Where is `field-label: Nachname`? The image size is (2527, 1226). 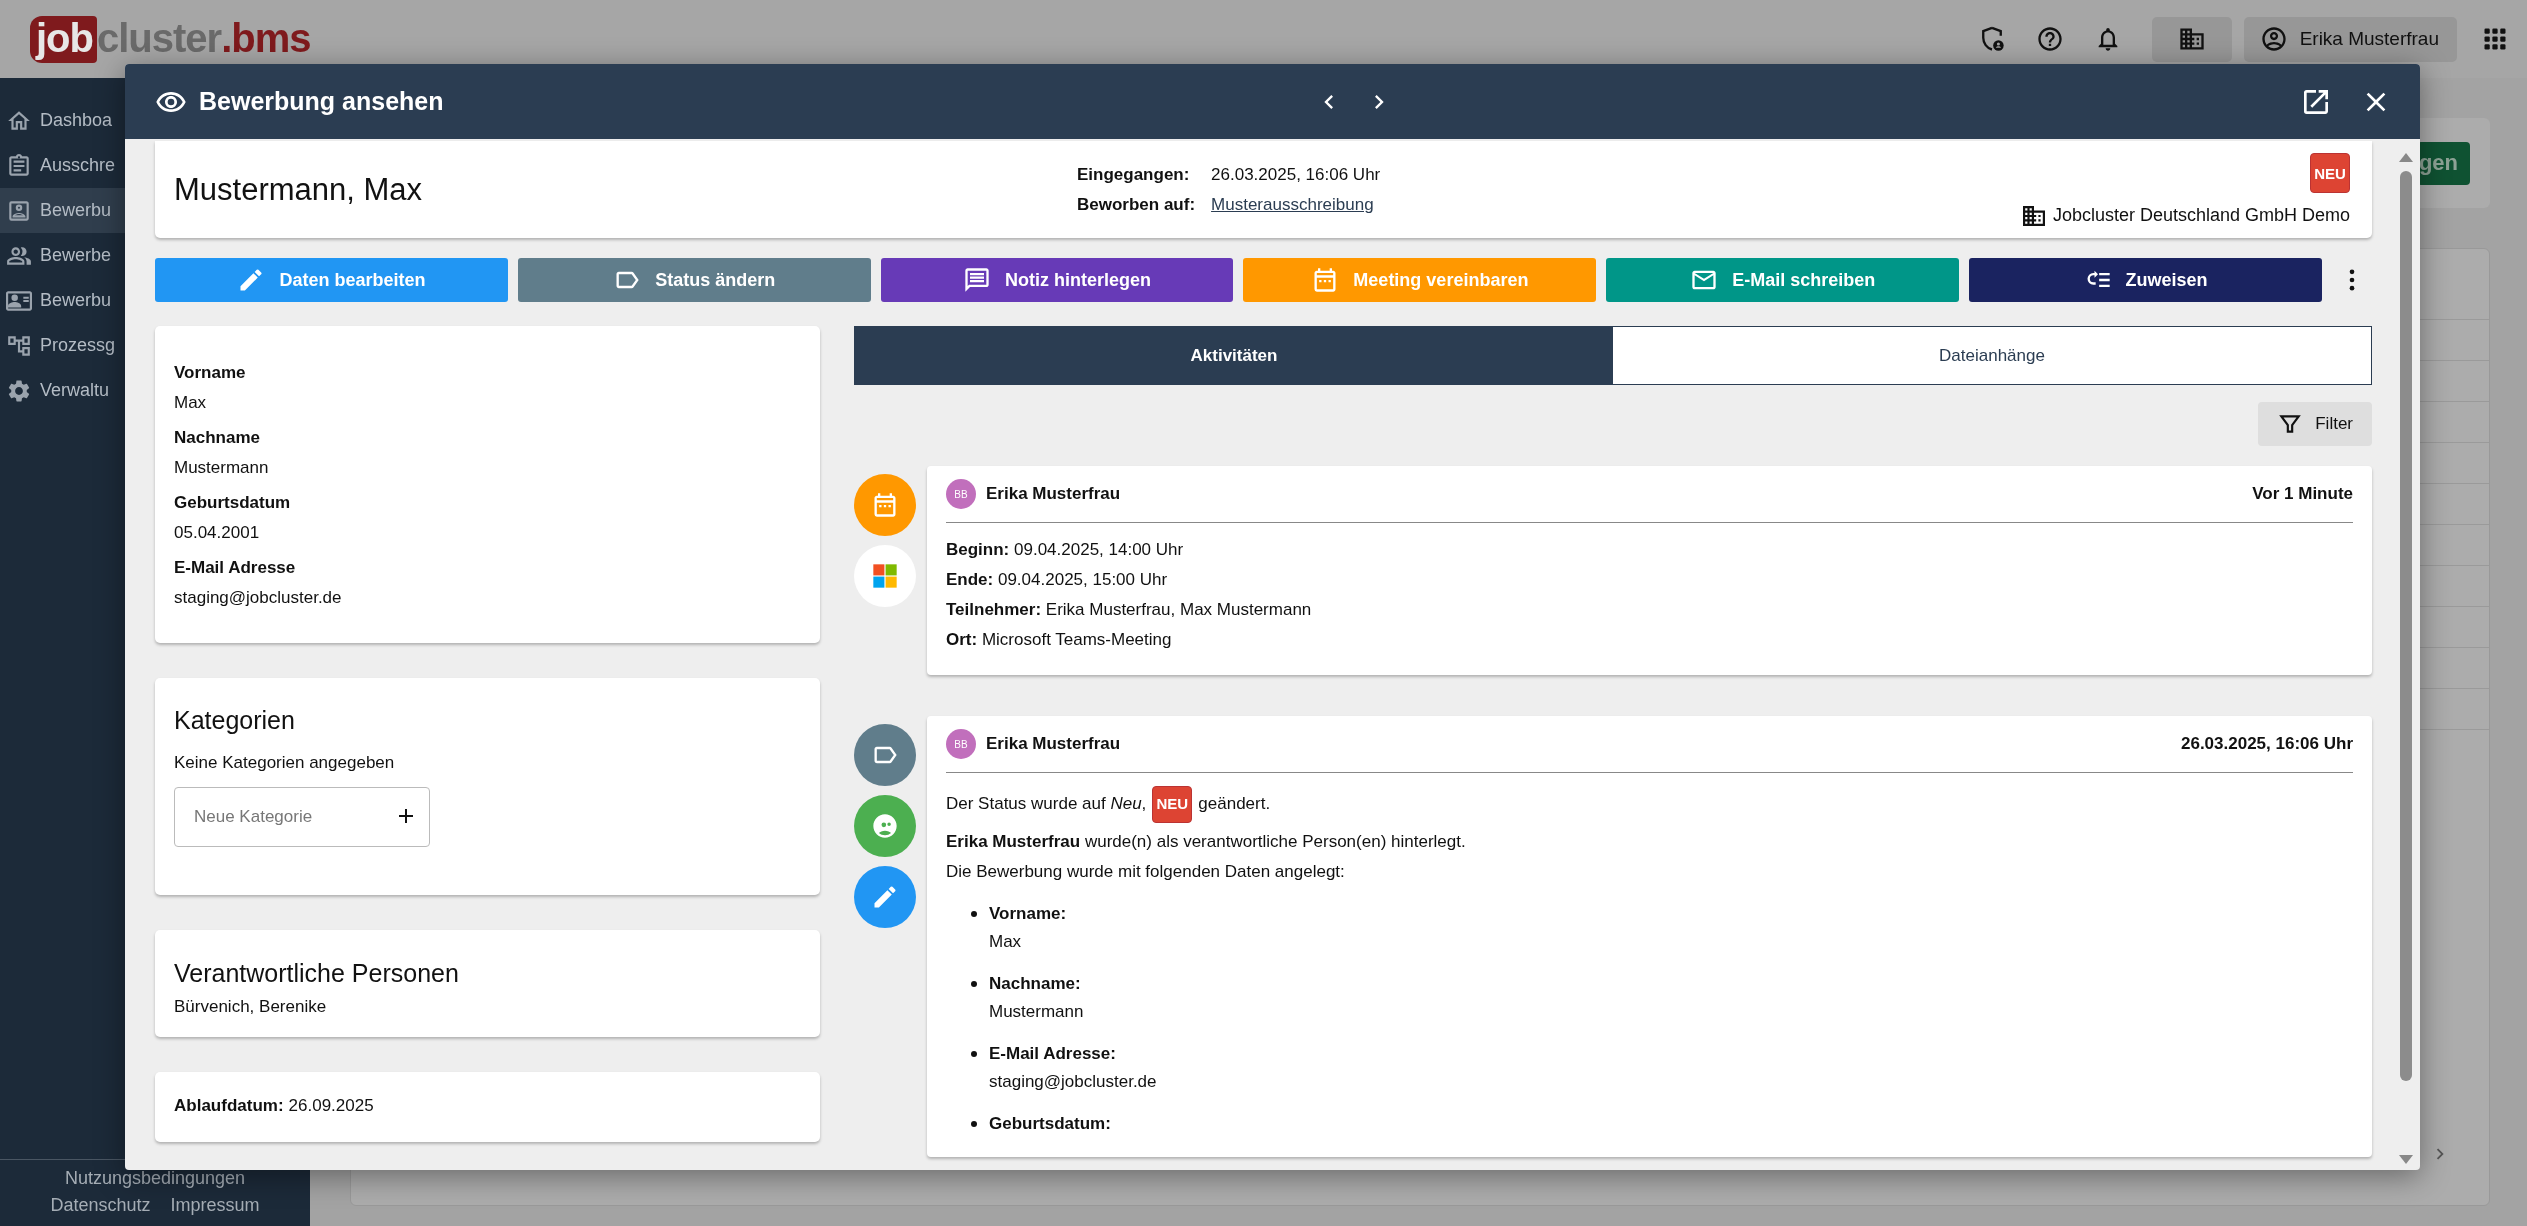
field-label: Nachname is located at coordinates (217, 438).